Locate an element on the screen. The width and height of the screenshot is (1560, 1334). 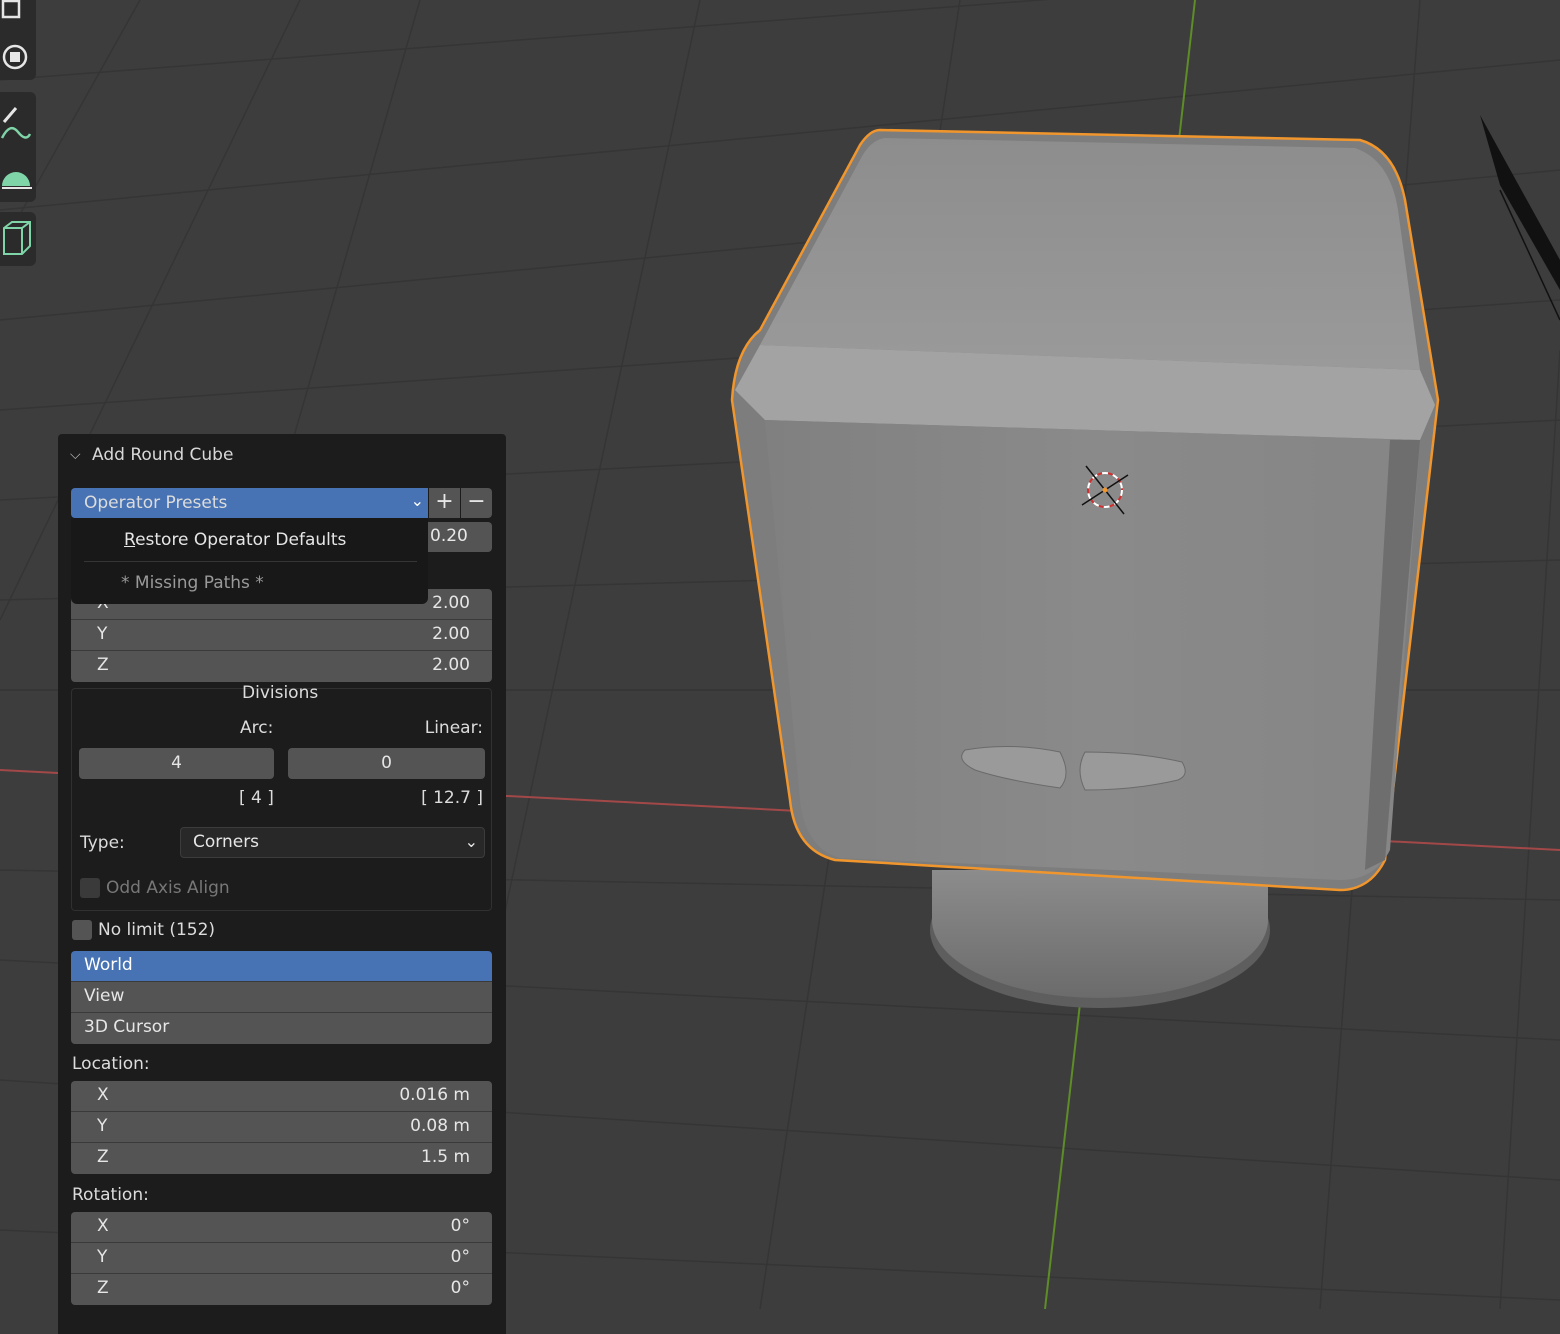
odd-axis-align-checkbox is located at coordinates (90, 888).